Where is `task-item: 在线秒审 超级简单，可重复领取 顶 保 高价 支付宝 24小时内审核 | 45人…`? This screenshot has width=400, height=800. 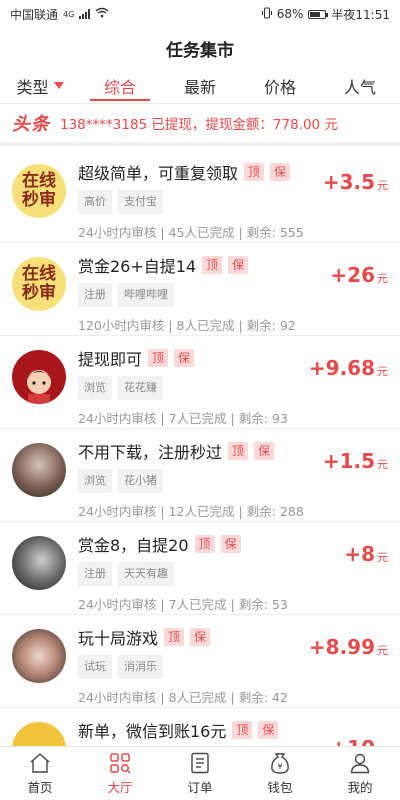
task-item: 在线秒审 超级简单，可重复领取 顶 保 高价 支付宝 24小时内审核 | 45人… is located at coordinates (200, 196).